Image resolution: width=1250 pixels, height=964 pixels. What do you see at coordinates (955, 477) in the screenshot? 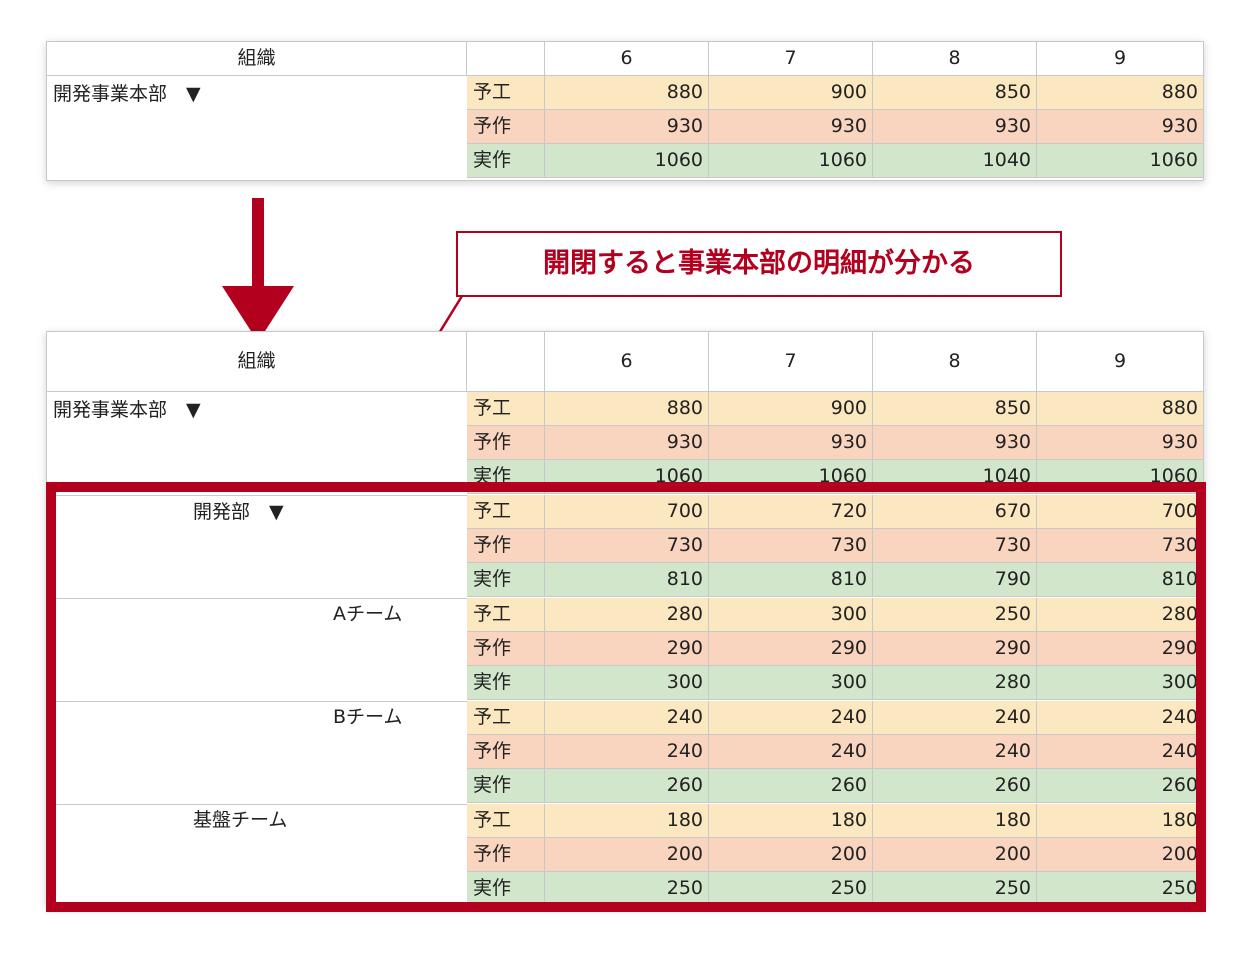
I see `value-cell: 1040` at bounding box center [955, 477].